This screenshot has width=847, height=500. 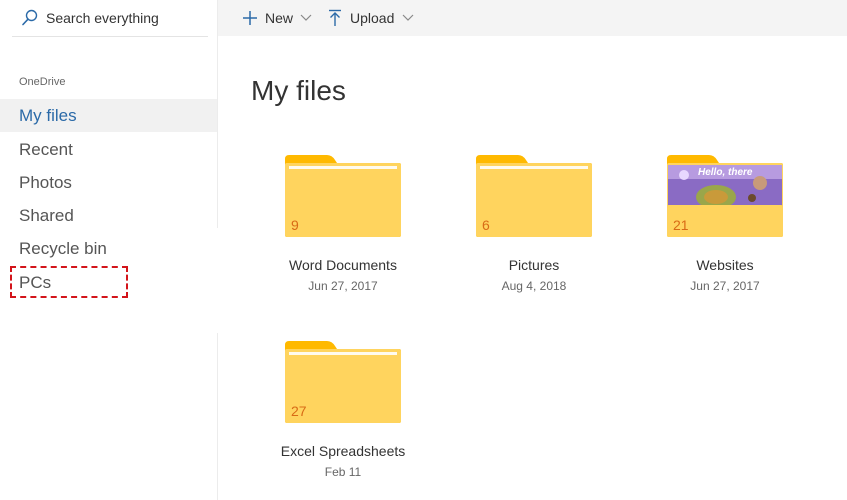 What do you see at coordinates (48, 115) in the screenshot?
I see `sidebar-item-label: My files` at bounding box center [48, 115].